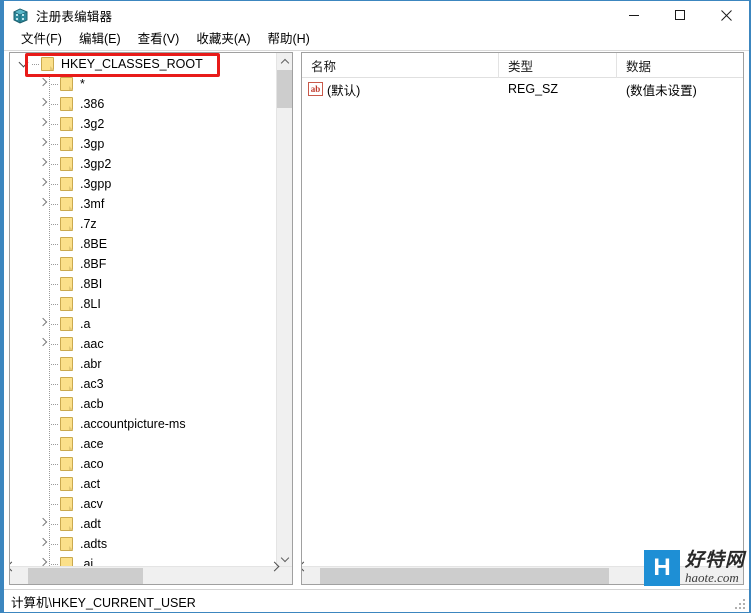 This screenshot has height=613, width=751. I want to click on tree-item: .386, so click(143, 104).